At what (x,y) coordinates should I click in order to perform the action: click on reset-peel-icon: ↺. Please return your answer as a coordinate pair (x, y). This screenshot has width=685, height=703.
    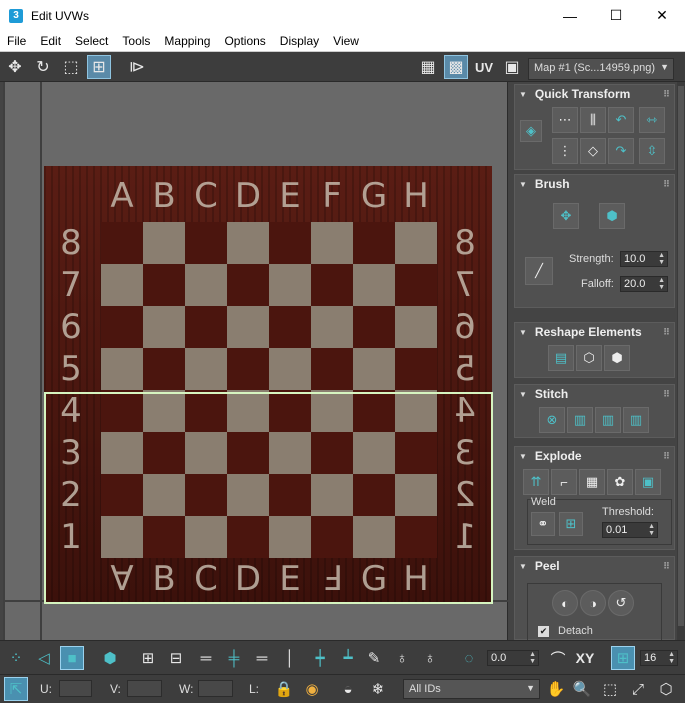
    Looking at the image, I should click on (621, 603).